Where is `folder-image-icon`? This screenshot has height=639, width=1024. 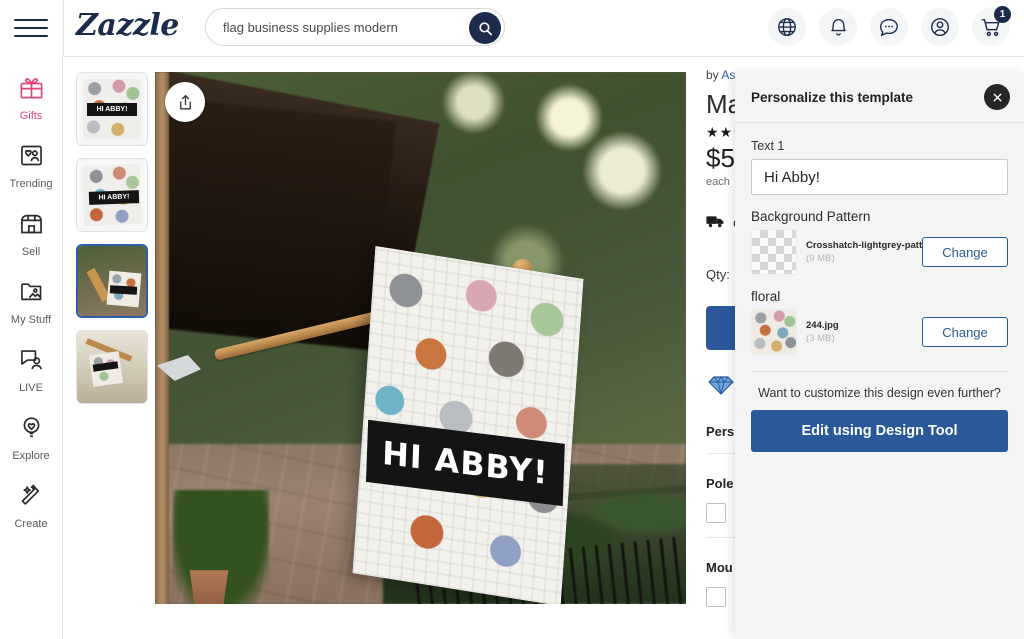 folder-image-icon is located at coordinates (31, 294).